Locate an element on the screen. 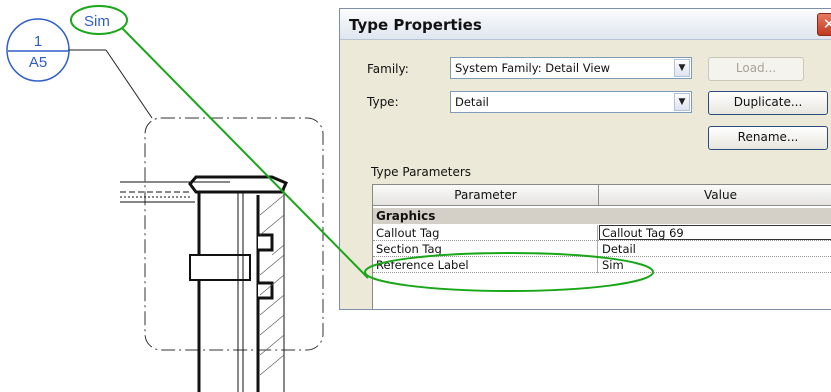 The height and width of the screenshot is (392, 831). callout-tag: 1 A5 is located at coordinates (79, 68).